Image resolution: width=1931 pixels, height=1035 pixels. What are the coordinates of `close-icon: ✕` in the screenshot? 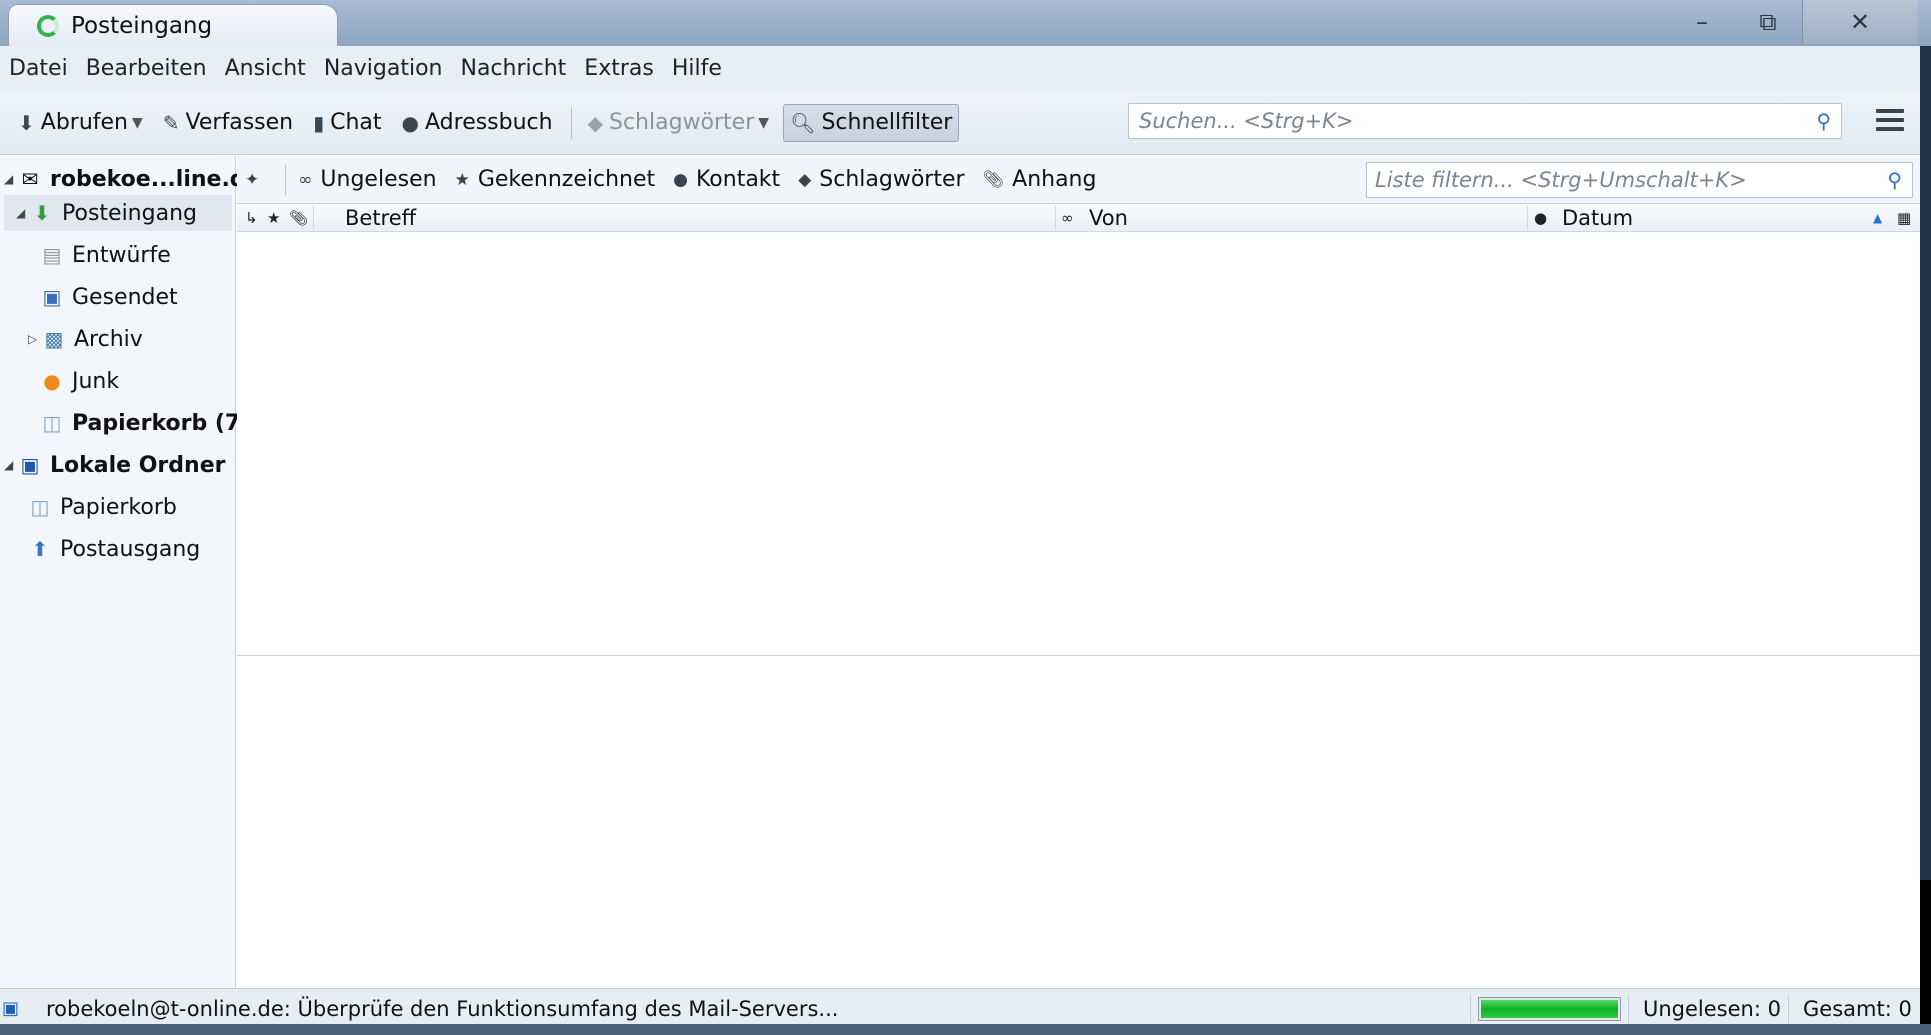 It's located at (1860, 22).